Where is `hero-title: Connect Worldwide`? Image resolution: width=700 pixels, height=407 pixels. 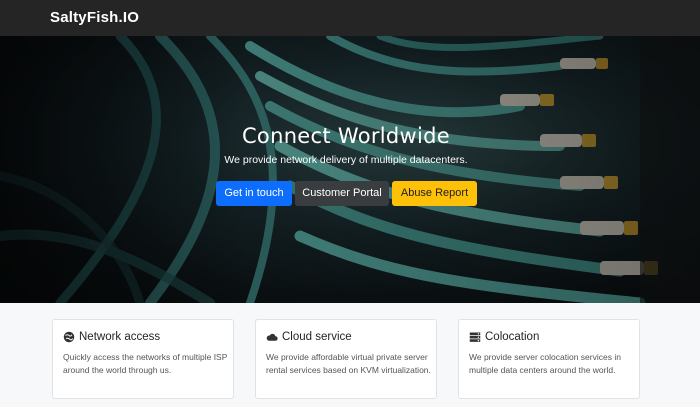
hero-title: Connect Worldwide is located at coordinates (346, 136).